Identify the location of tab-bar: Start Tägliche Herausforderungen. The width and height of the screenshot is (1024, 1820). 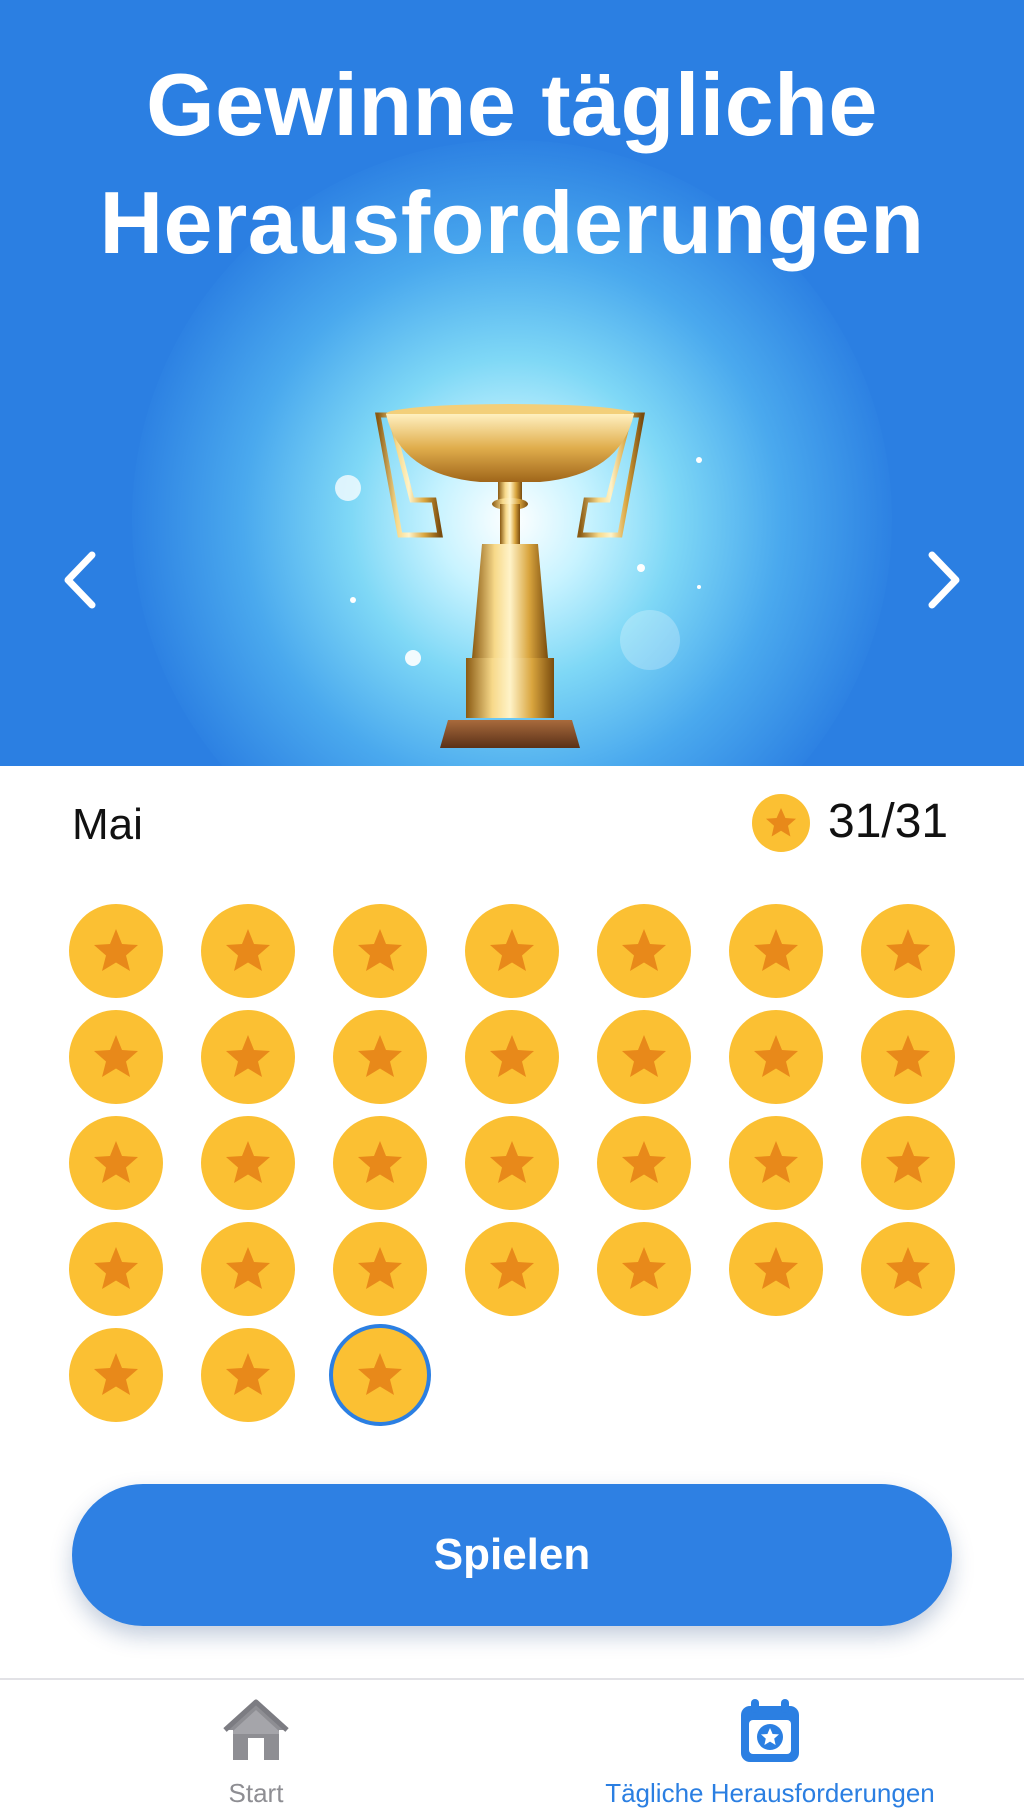
(512, 1749).